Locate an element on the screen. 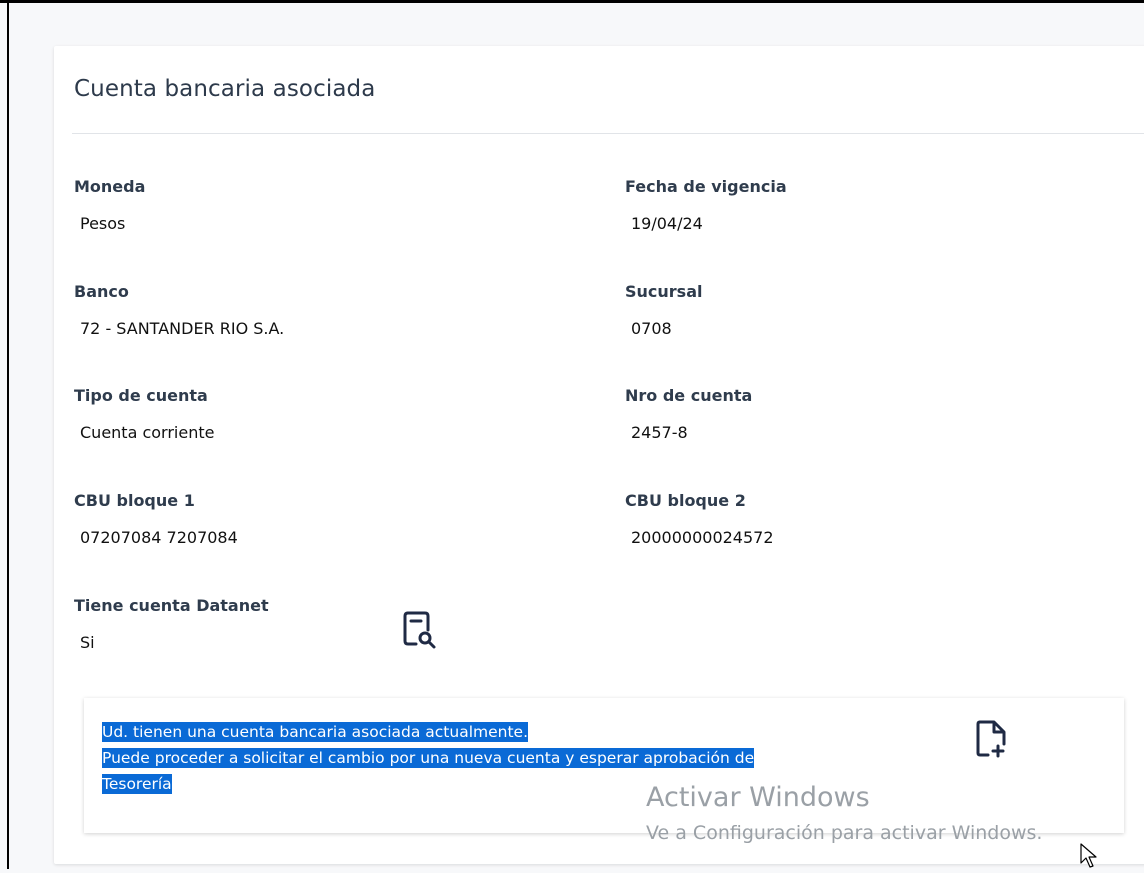  field-datanet: Tiene cuenta Datanet Si is located at coordinates (171, 624).